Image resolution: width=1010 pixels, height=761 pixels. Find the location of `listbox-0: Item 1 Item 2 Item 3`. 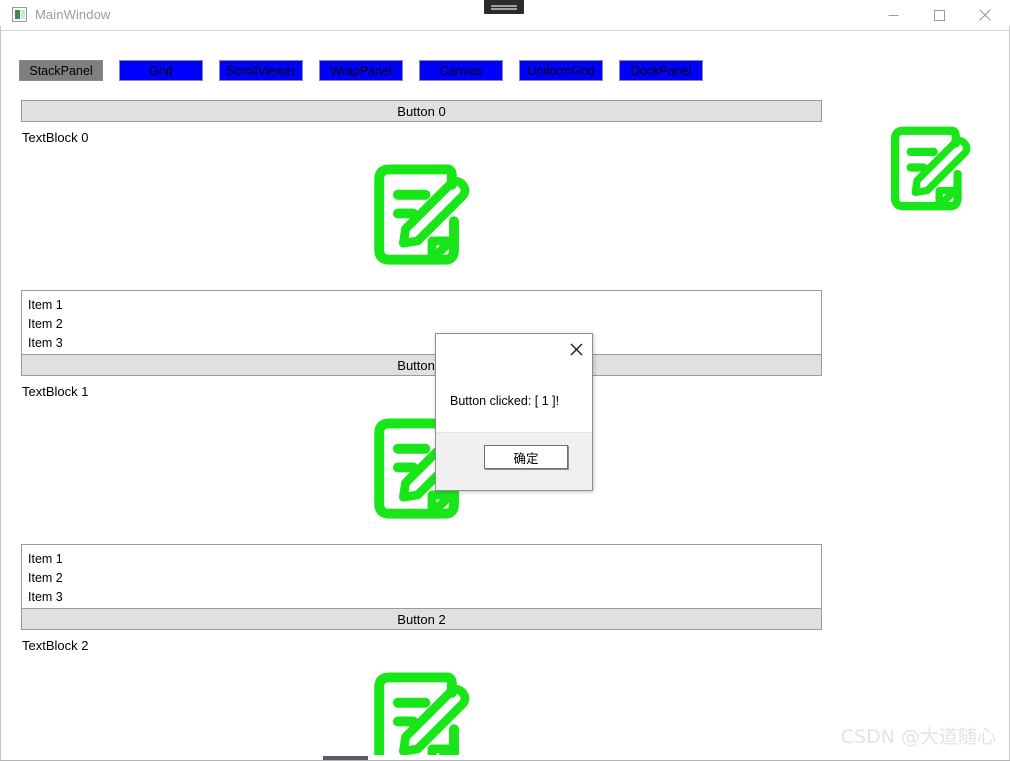

listbox-0: Item 1 Item 2 Item 3 is located at coordinates (421, 322).